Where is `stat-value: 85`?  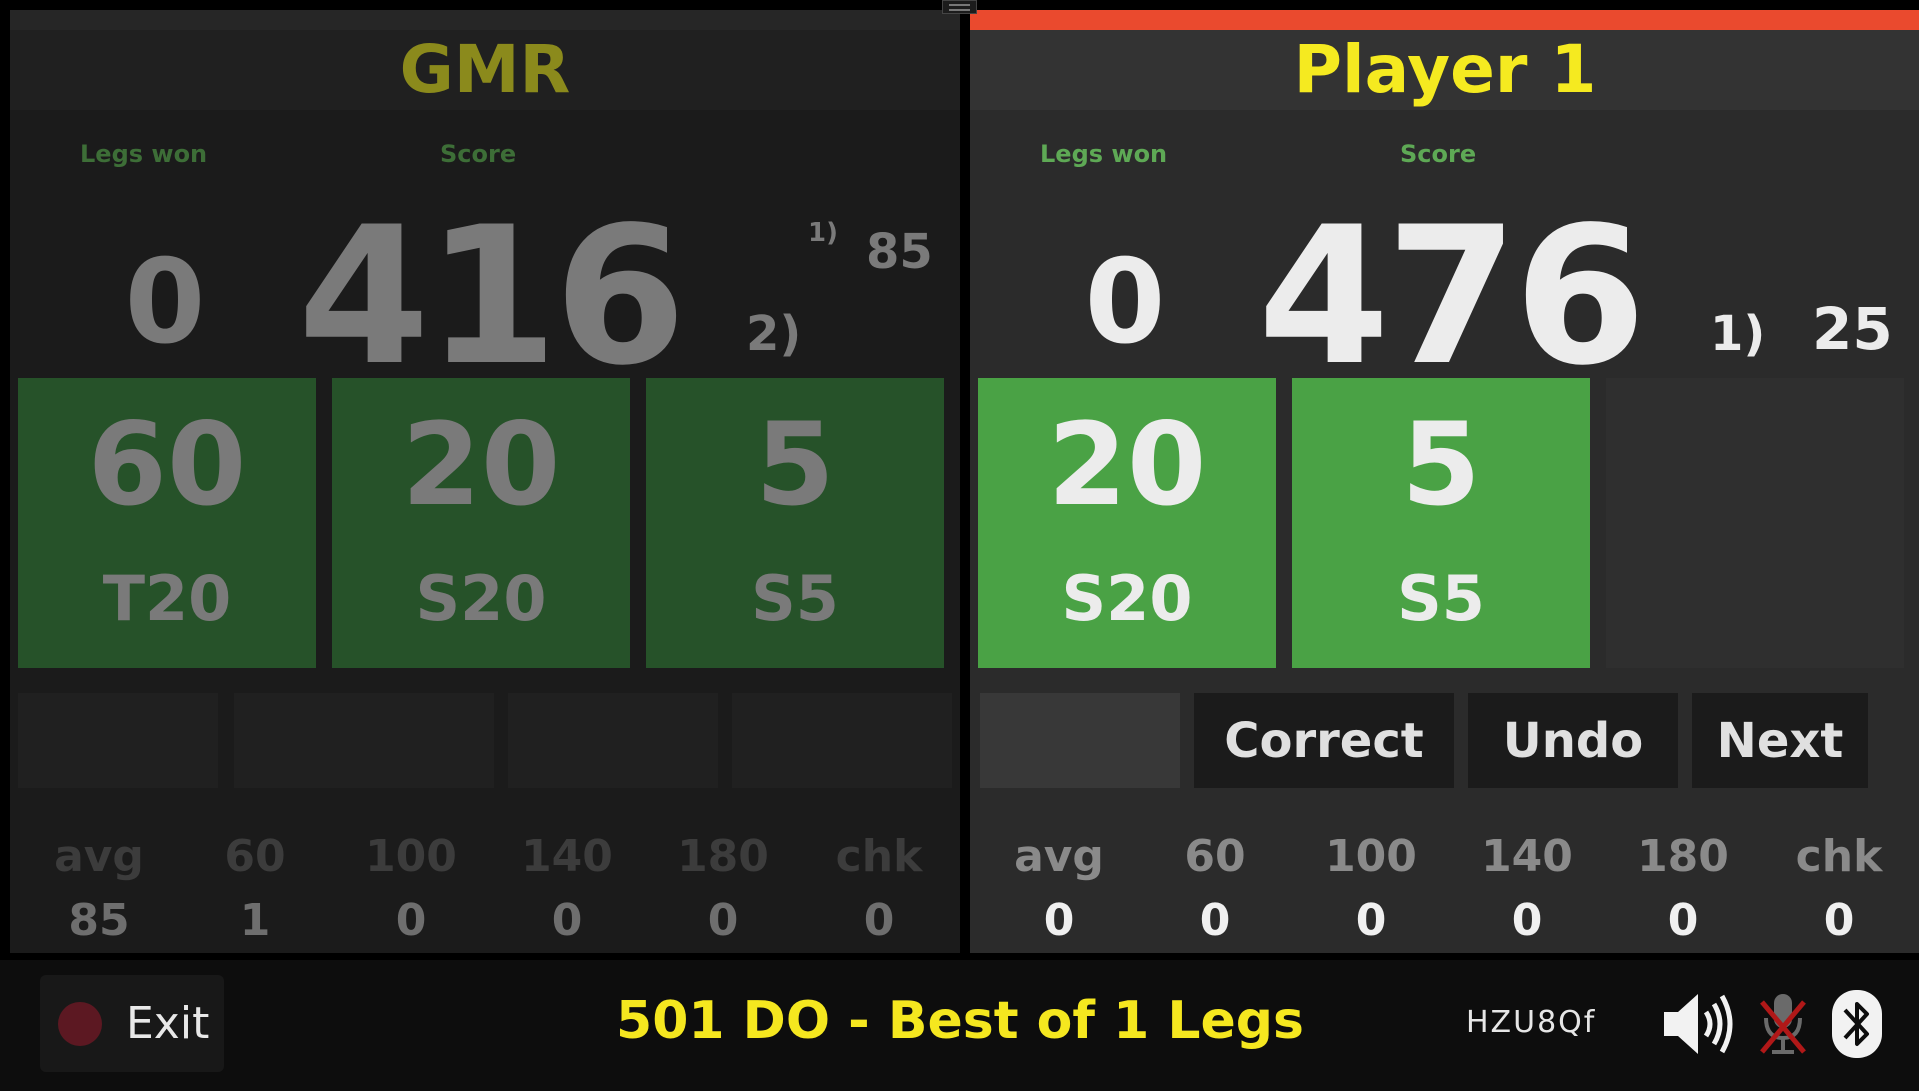
stat-value: 85 is located at coordinates (99, 920).